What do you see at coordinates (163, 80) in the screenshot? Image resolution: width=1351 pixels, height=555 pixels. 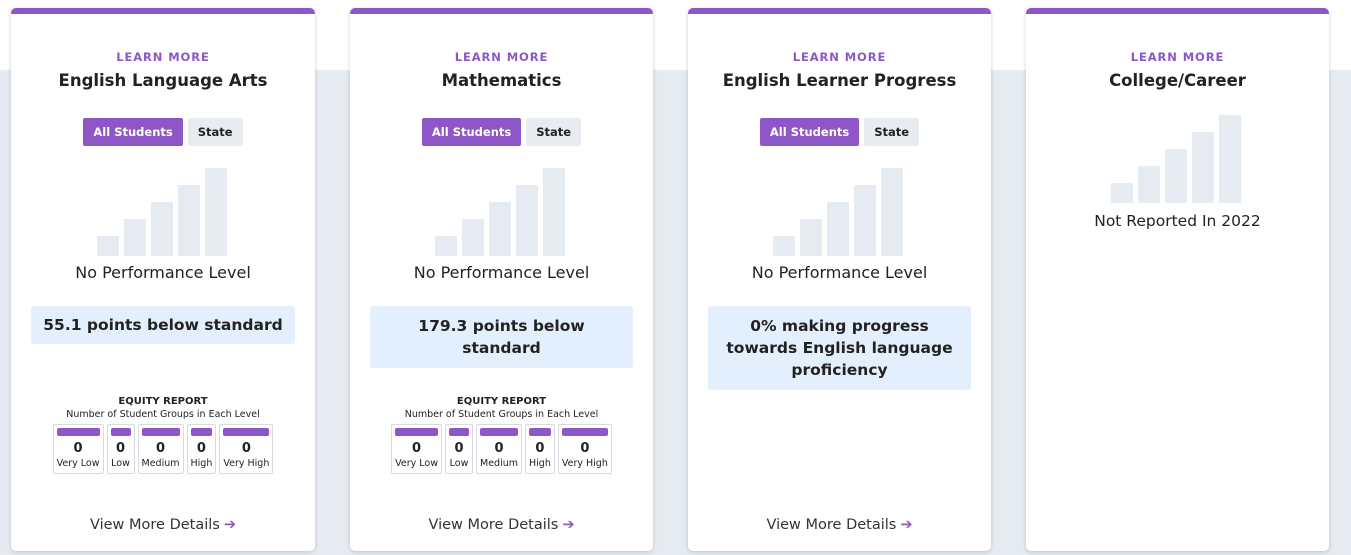 I see `card-title: English Language Arts` at bounding box center [163, 80].